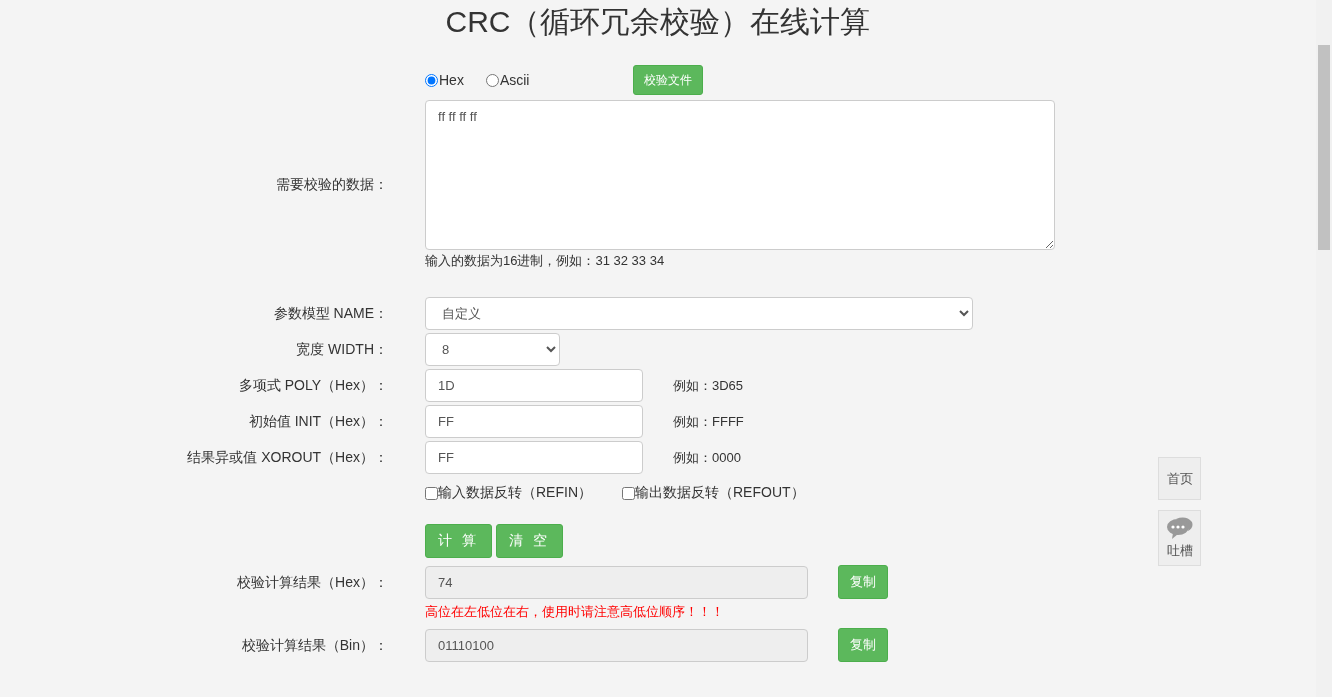 This screenshot has height=697, width=1332. Describe the element at coordinates (545, 261) in the screenshot. I see `hint-text: 输入的数据为16进制，例如：31 32 33 34` at that location.